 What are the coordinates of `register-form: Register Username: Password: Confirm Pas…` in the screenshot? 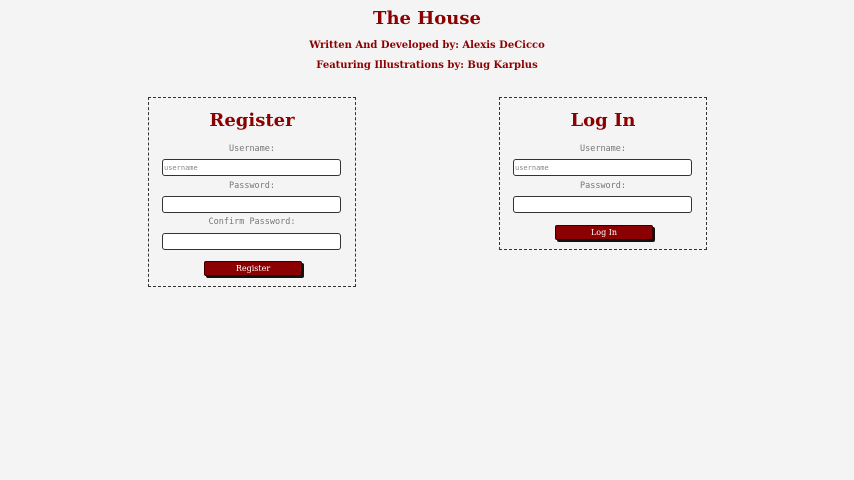 It's located at (252, 192).